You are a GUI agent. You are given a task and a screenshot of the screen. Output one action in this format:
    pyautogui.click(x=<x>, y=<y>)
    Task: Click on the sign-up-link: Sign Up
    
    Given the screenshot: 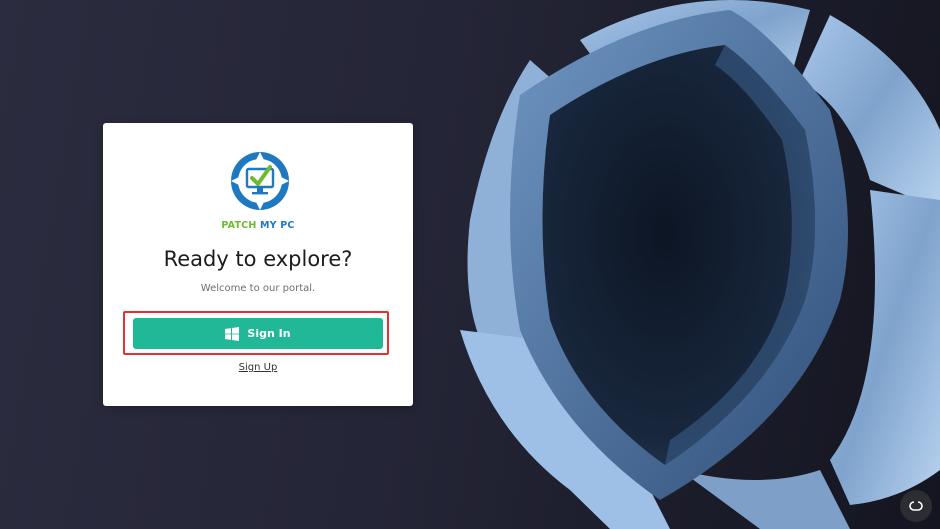 What is the action you would take?
    pyautogui.click(x=258, y=367)
    